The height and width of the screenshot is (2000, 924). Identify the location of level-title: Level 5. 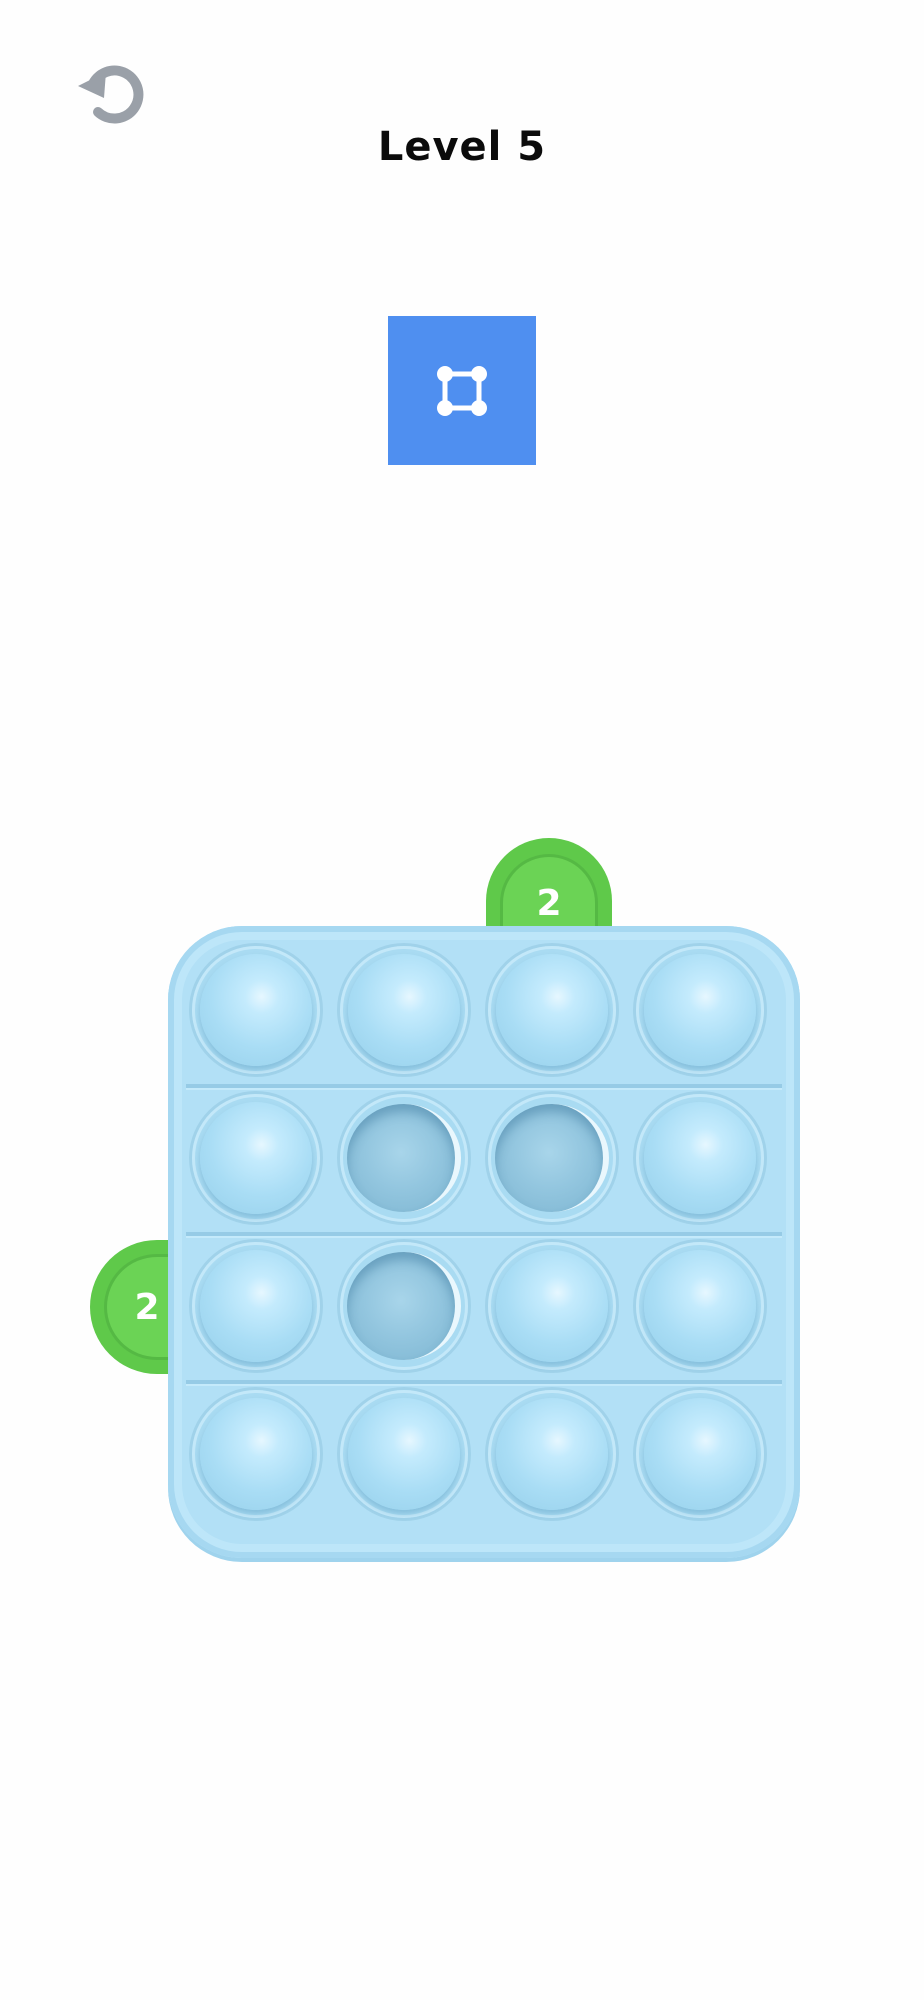
(462, 147).